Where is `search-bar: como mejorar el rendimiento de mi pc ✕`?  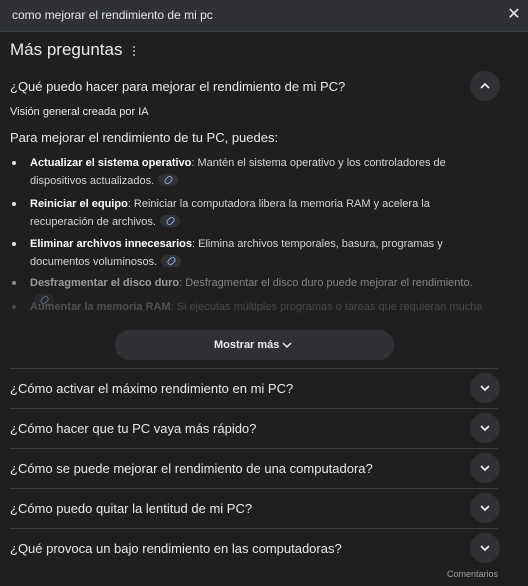 search-bar: como mejorar el rendimiento de mi pc ✕ is located at coordinates (264, 16).